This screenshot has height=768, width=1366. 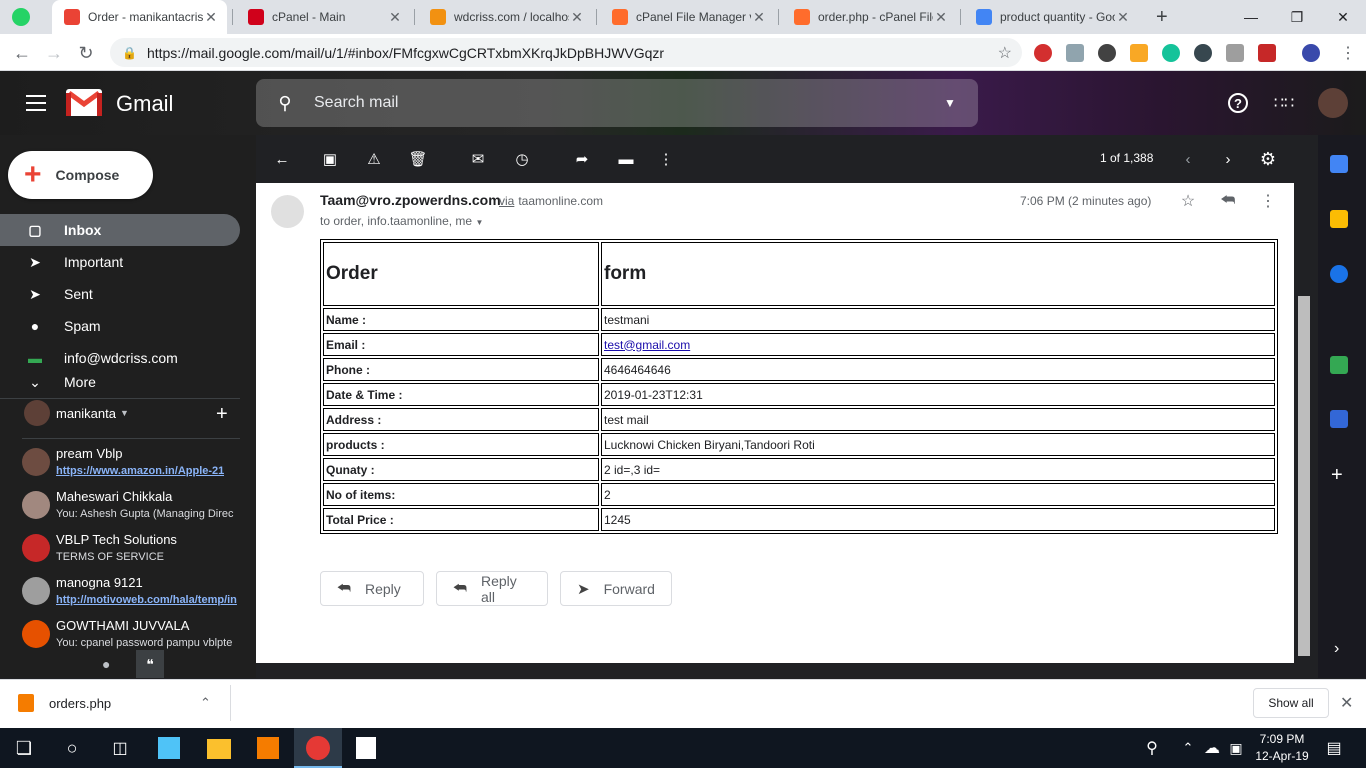 I want to click on keep-icon, so click(x=1339, y=219).